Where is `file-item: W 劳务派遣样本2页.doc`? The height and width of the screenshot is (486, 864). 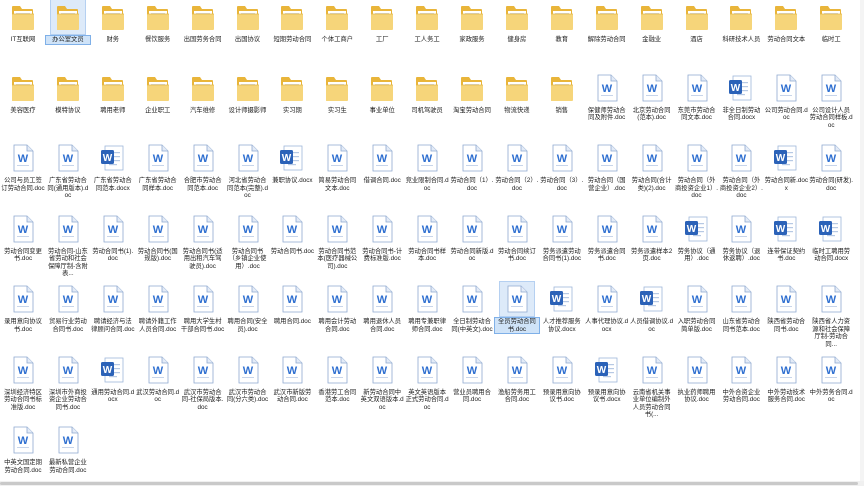
file-item: W 劳务派遣样本2页.doc is located at coordinates (652, 237).